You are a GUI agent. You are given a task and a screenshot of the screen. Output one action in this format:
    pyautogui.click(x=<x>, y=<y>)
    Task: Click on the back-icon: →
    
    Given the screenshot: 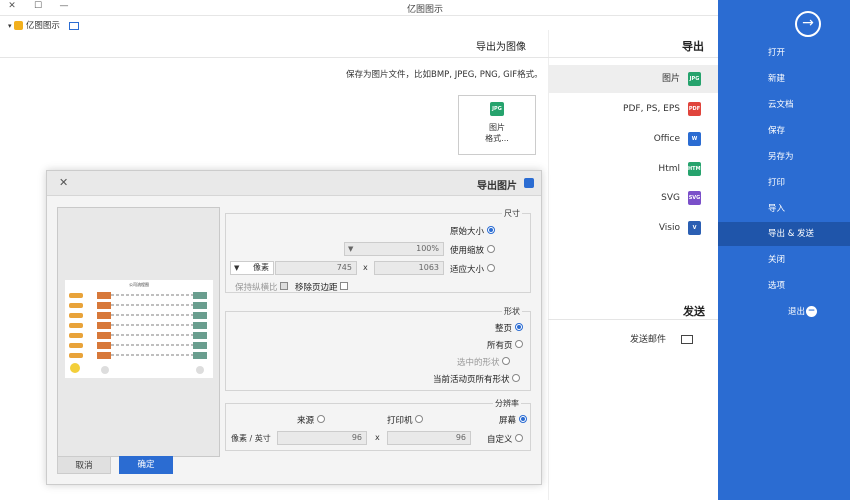 What is the action you would take?
    pyautogui.click(x=808, y=24)
    